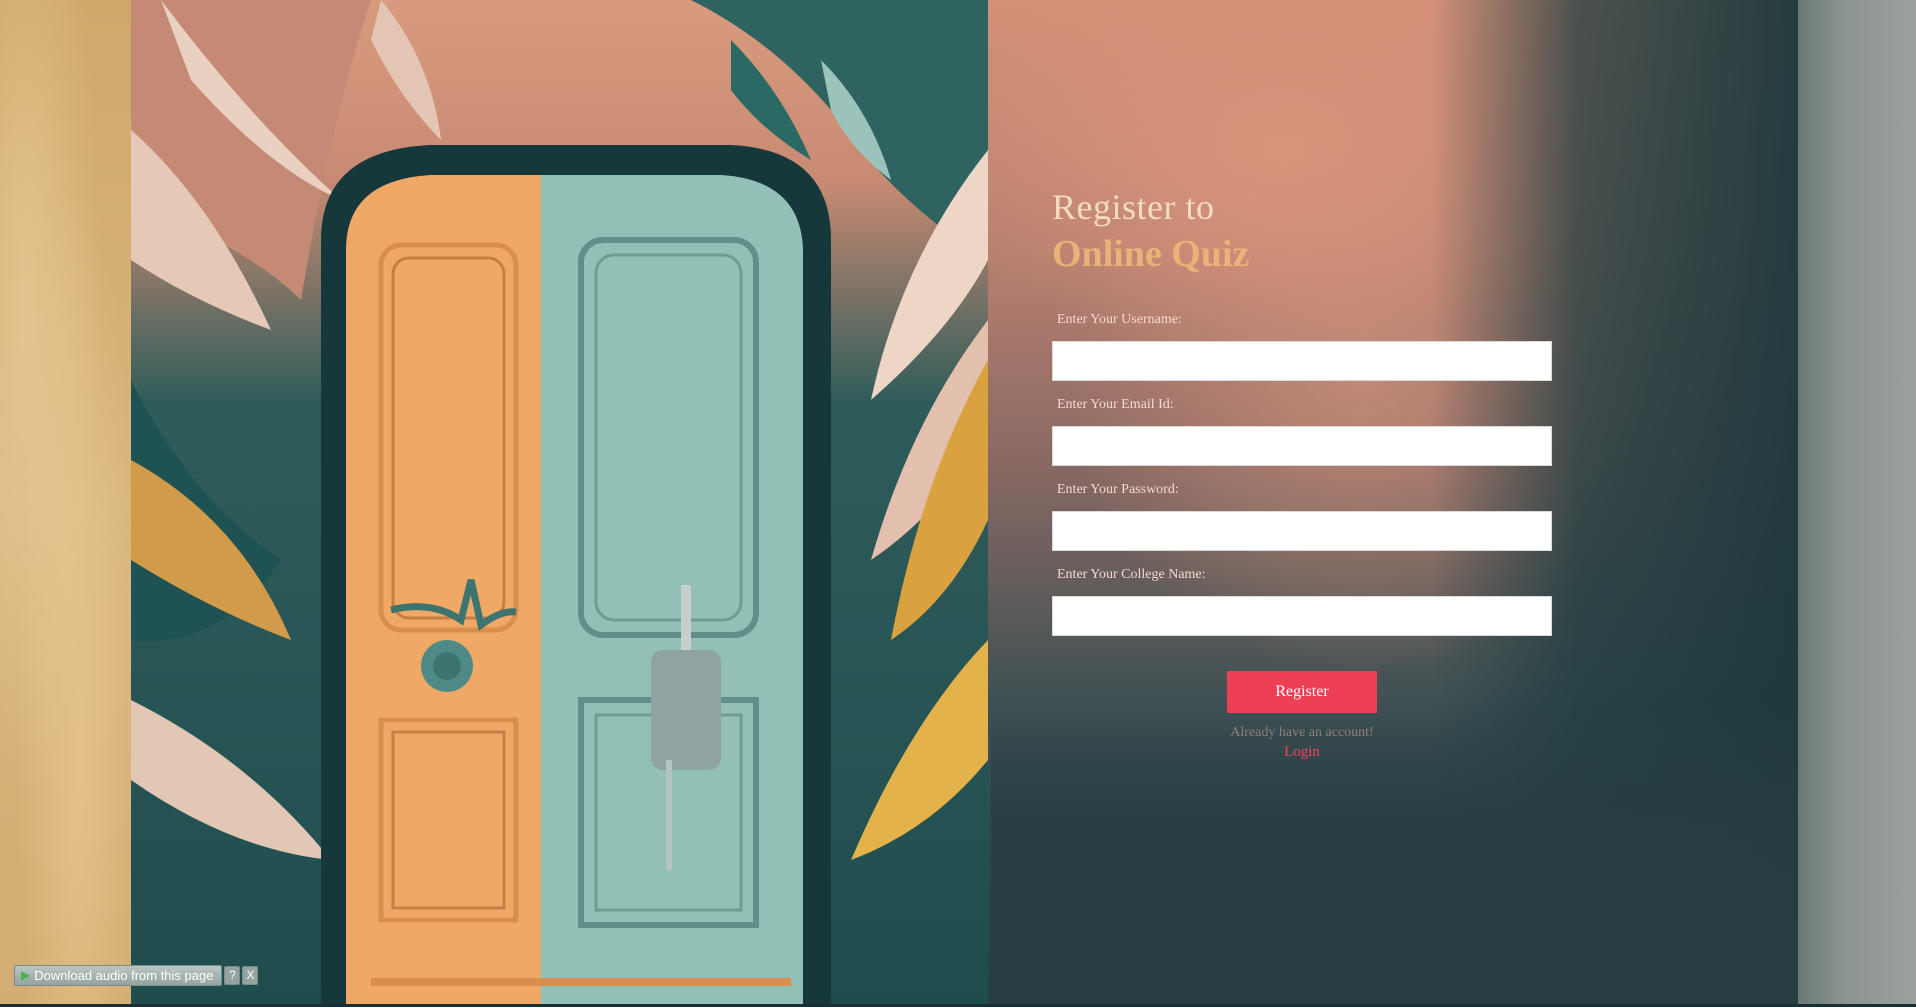 The width and height of the screenshot is (1916, 1007). I want to click on download-audio-bar: ▶ Download audio from this page ? X, so click(136, 975).